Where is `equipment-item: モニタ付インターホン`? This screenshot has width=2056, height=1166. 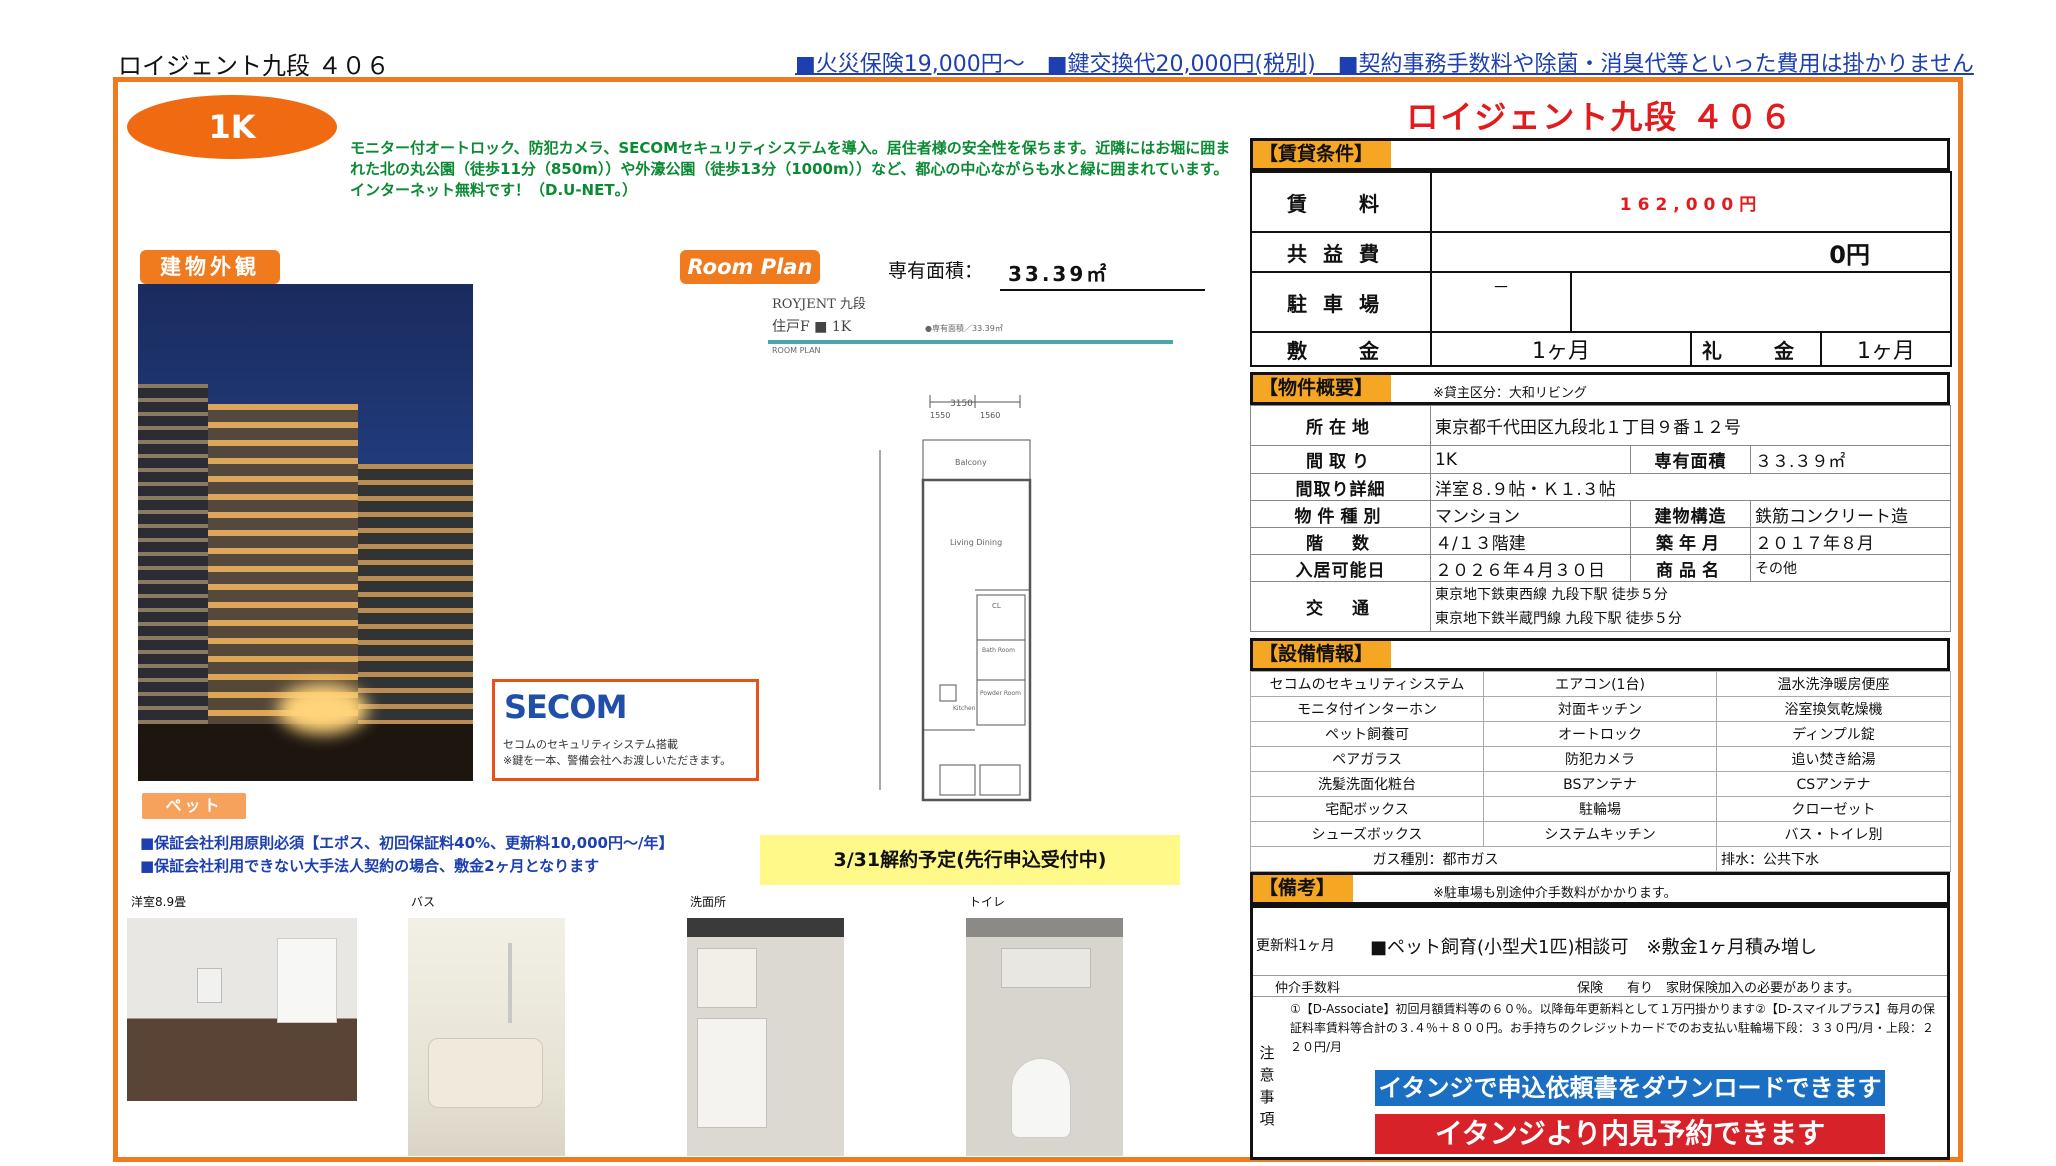 equipment-item: モニタ付インターホン is located at coordinates (1367, 709).